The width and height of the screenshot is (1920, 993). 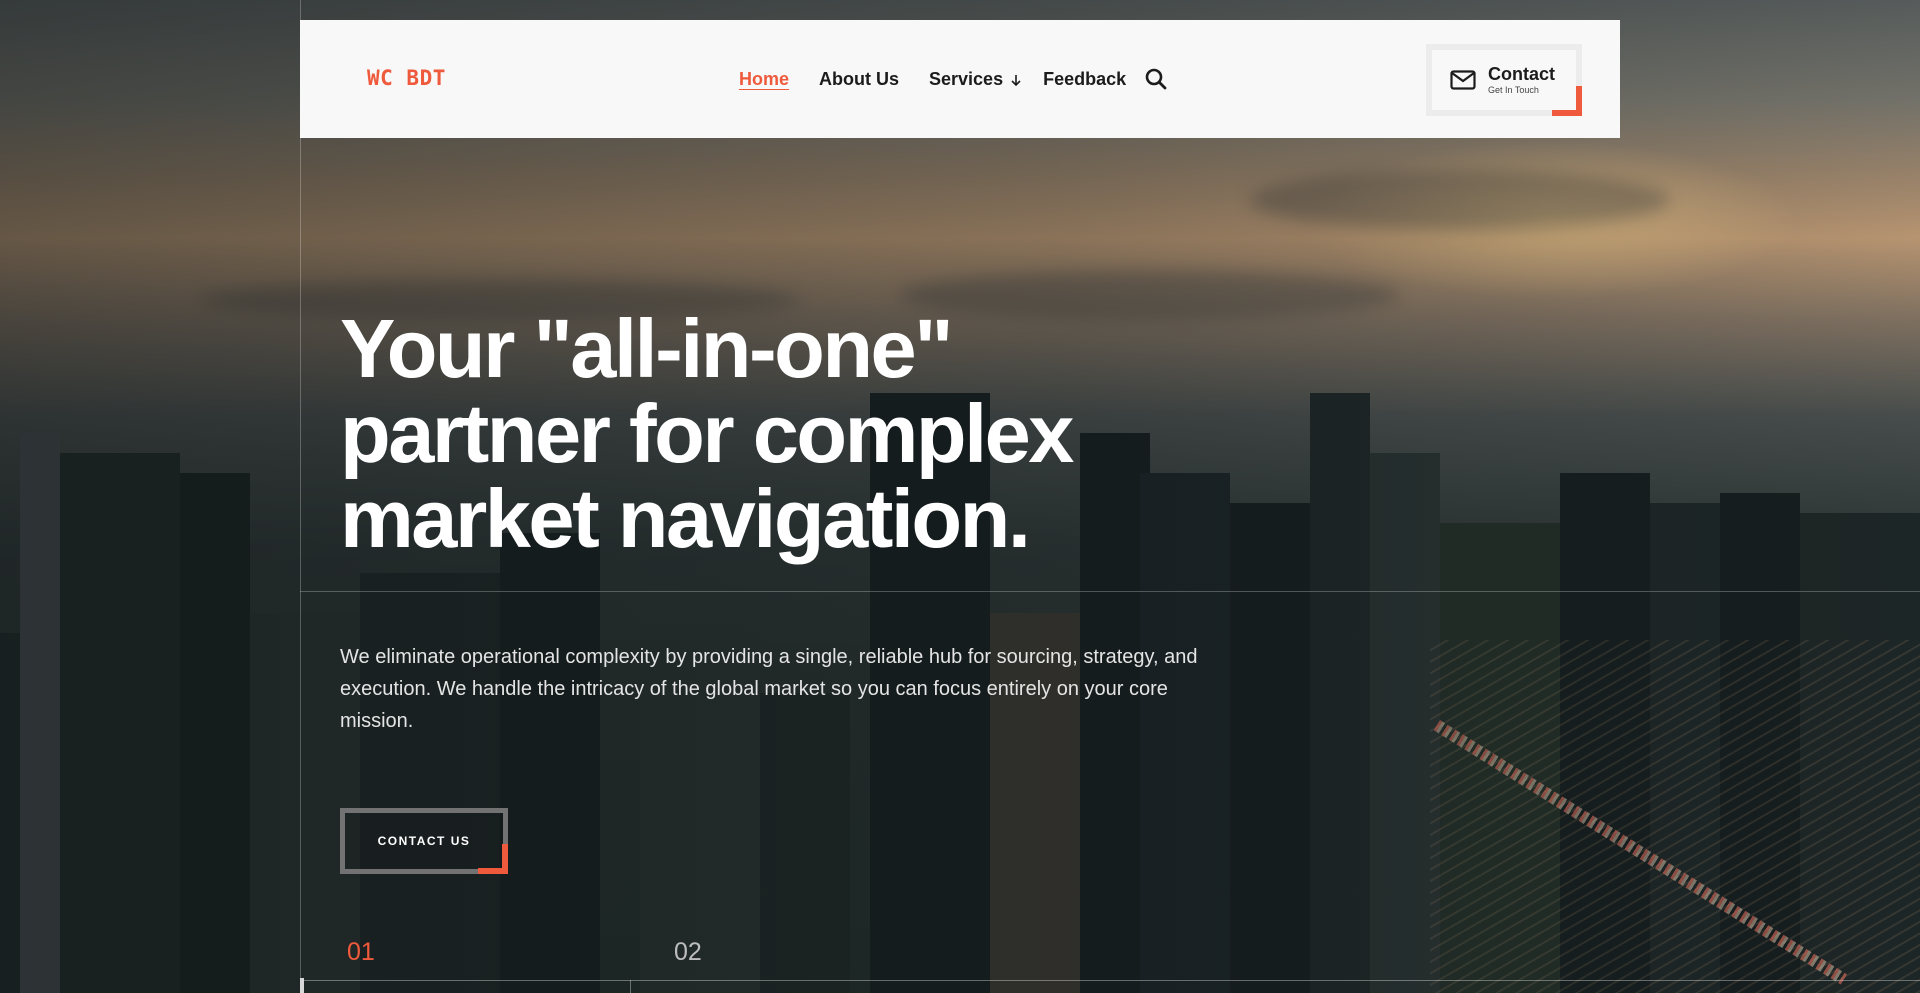 I want to click on contact-subtitle: Get In Touch, so click(x=1513, y=90).